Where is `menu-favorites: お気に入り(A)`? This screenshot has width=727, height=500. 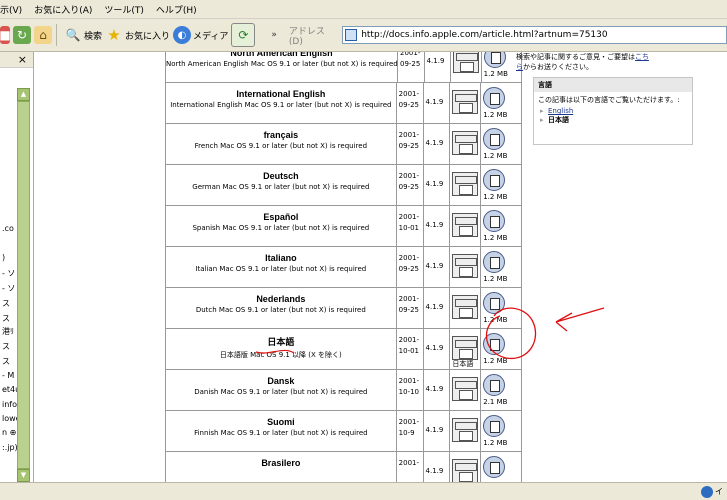 menu-favorites: お気に入り(A) is located at coordinates (63, 9).